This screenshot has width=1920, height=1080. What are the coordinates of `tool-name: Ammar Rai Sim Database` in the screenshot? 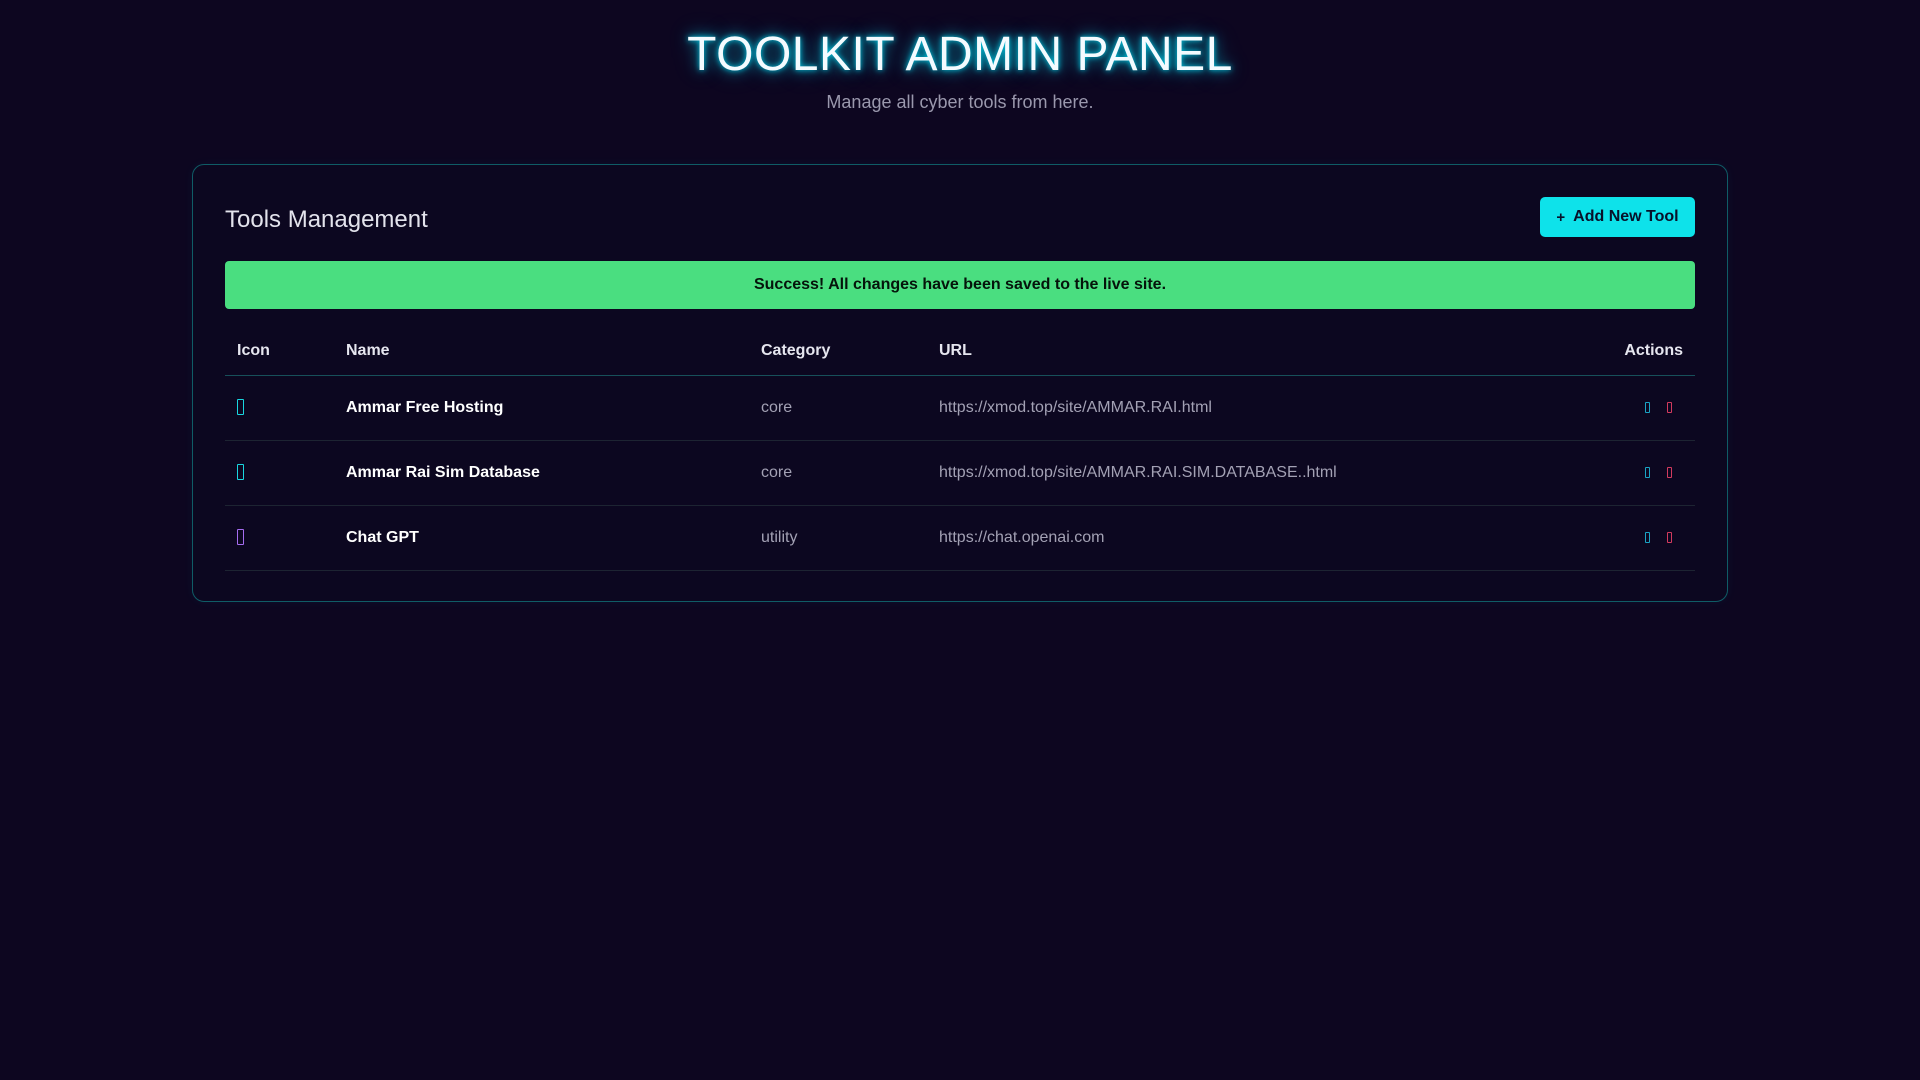 It's located at (541, 473).